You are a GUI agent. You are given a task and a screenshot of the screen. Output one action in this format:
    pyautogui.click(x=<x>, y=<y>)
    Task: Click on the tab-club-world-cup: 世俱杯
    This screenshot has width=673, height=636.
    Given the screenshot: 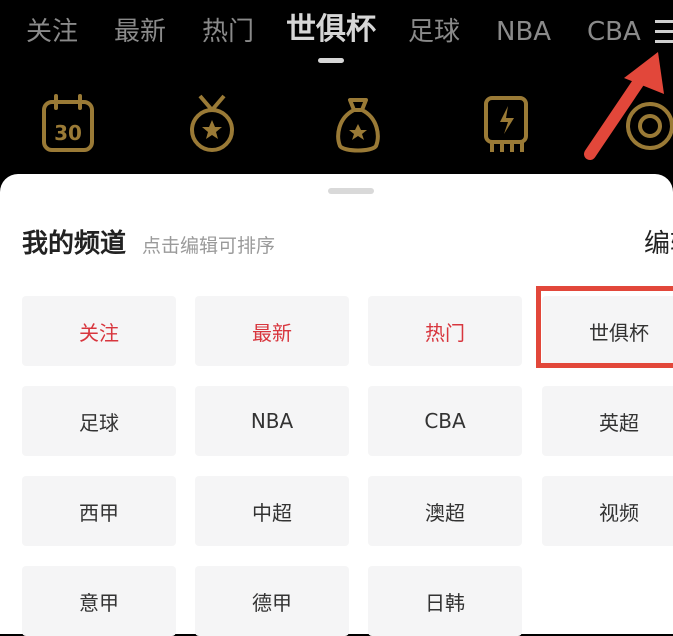 What is the action you would take?
    pyautogui.click(x=331, y=30)
    